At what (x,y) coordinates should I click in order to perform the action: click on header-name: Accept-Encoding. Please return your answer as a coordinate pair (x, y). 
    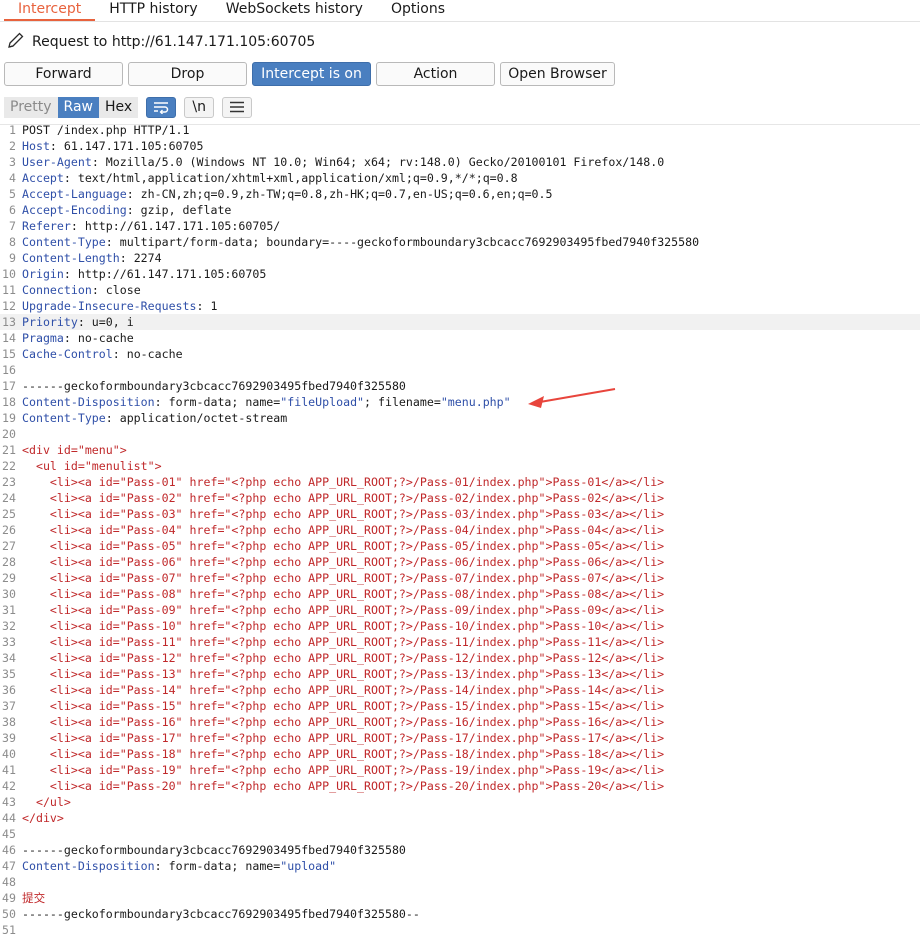
    Looking at the image, I should click on (74, 210).